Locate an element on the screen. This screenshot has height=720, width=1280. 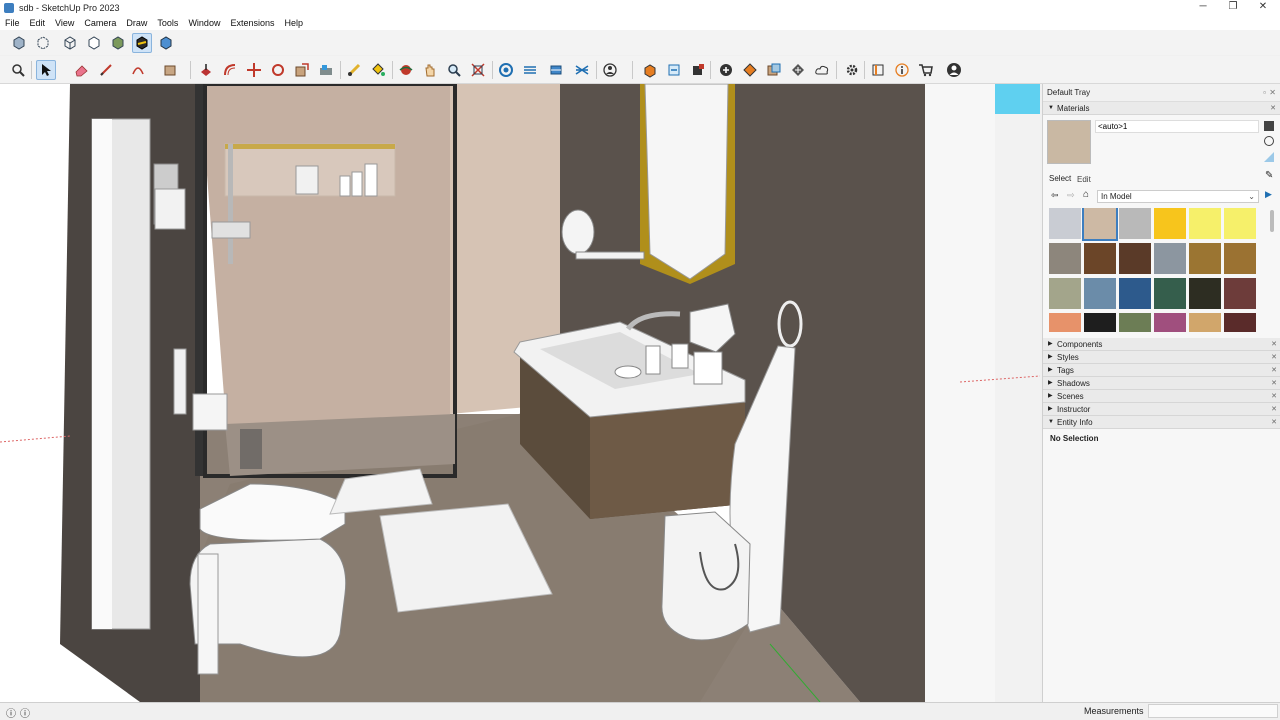
collection-select: In Model ⌄ is located at coordinates (1178, 196).